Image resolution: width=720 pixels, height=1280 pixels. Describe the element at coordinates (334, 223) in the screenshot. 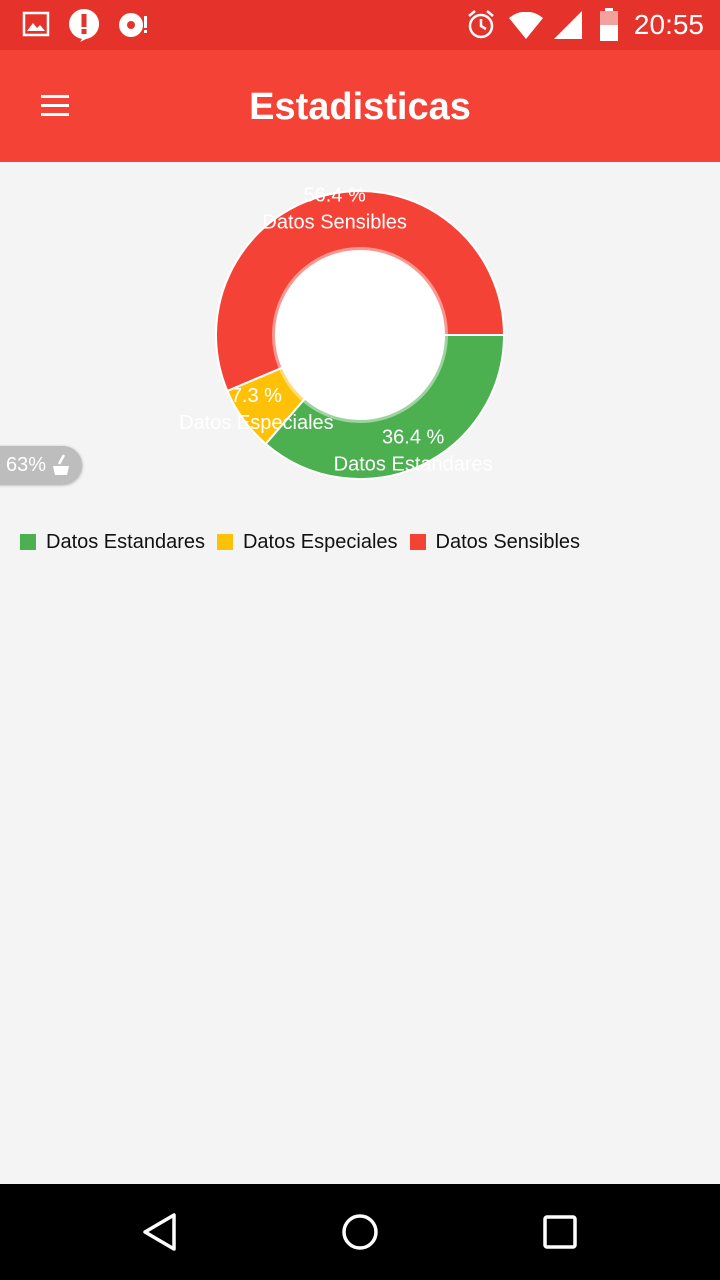

I see `category-label-datos-sensibles: Datos Sensibles` at that location.